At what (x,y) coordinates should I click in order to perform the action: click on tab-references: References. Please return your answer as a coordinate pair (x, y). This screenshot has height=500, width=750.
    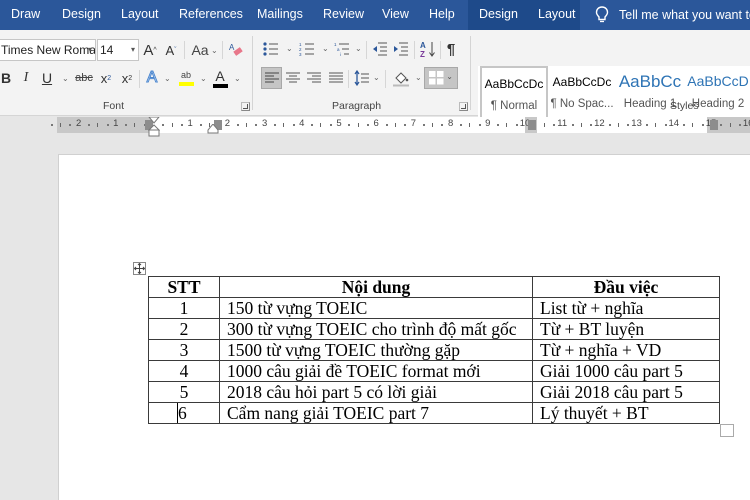
    Looking at the image, I should click on (211, 15).